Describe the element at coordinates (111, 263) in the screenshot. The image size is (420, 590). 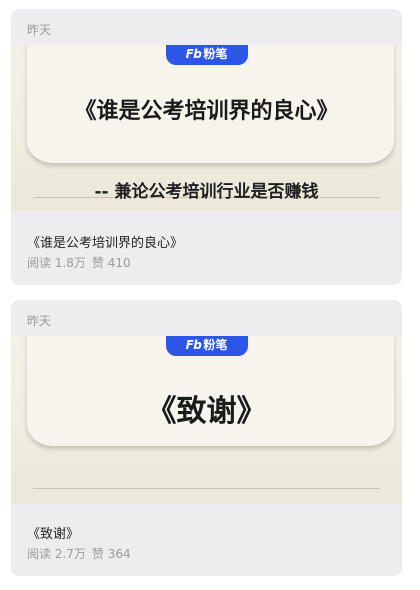
I see `like-count: 赞 410` at that location.